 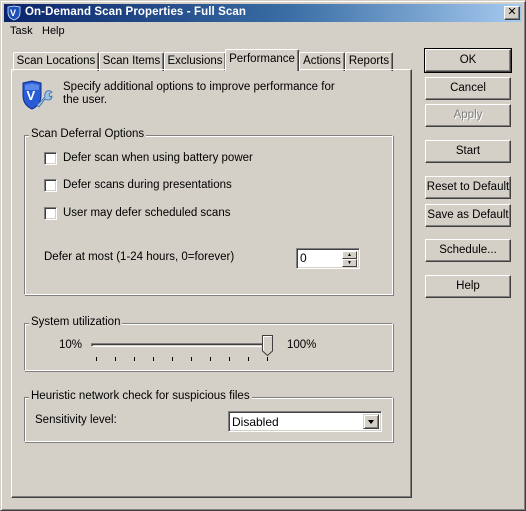 What do you see at coordinates (267, 345) in the screenshot?
I see `utilization-slider-thumb` at bounding box center [267, 345].